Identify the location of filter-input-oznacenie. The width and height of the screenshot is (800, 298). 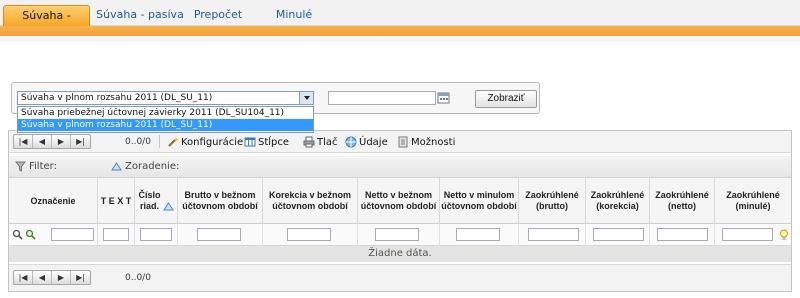
(72, 234).